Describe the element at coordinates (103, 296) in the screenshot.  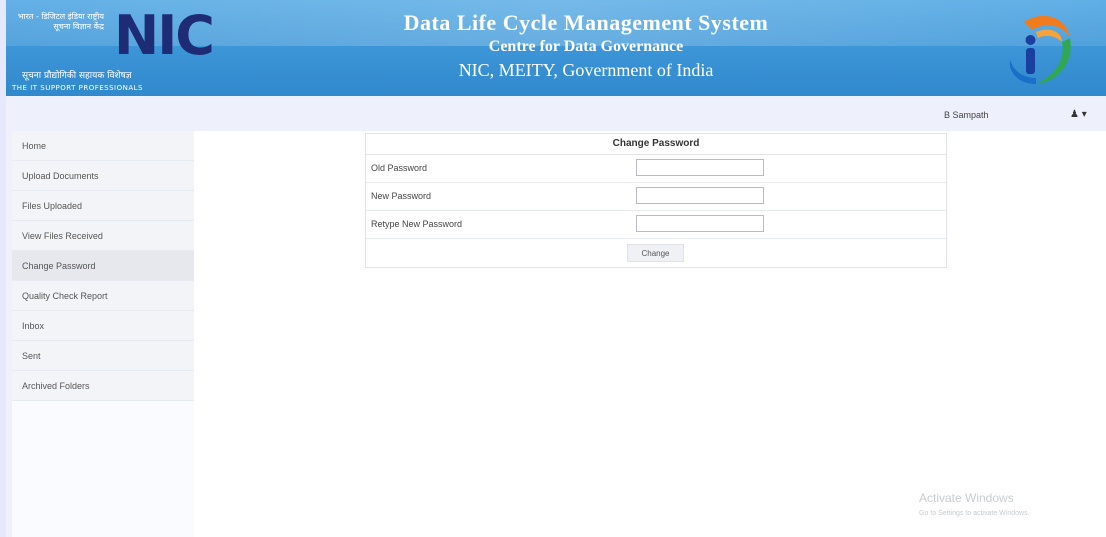
I see `sidebar-item-quality-check-report: Quality Check Report` at that location.